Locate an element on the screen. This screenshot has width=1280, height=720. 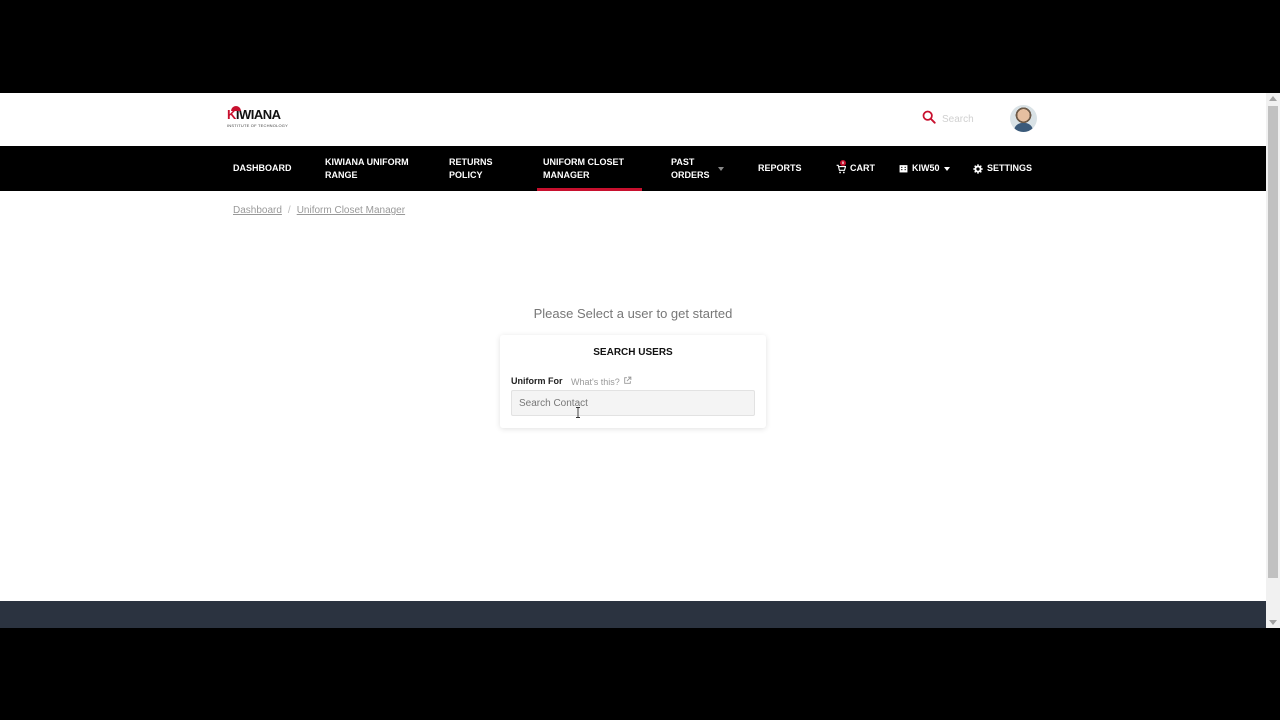
whats-this-text: What's this? is located at coordinates (595, 381).